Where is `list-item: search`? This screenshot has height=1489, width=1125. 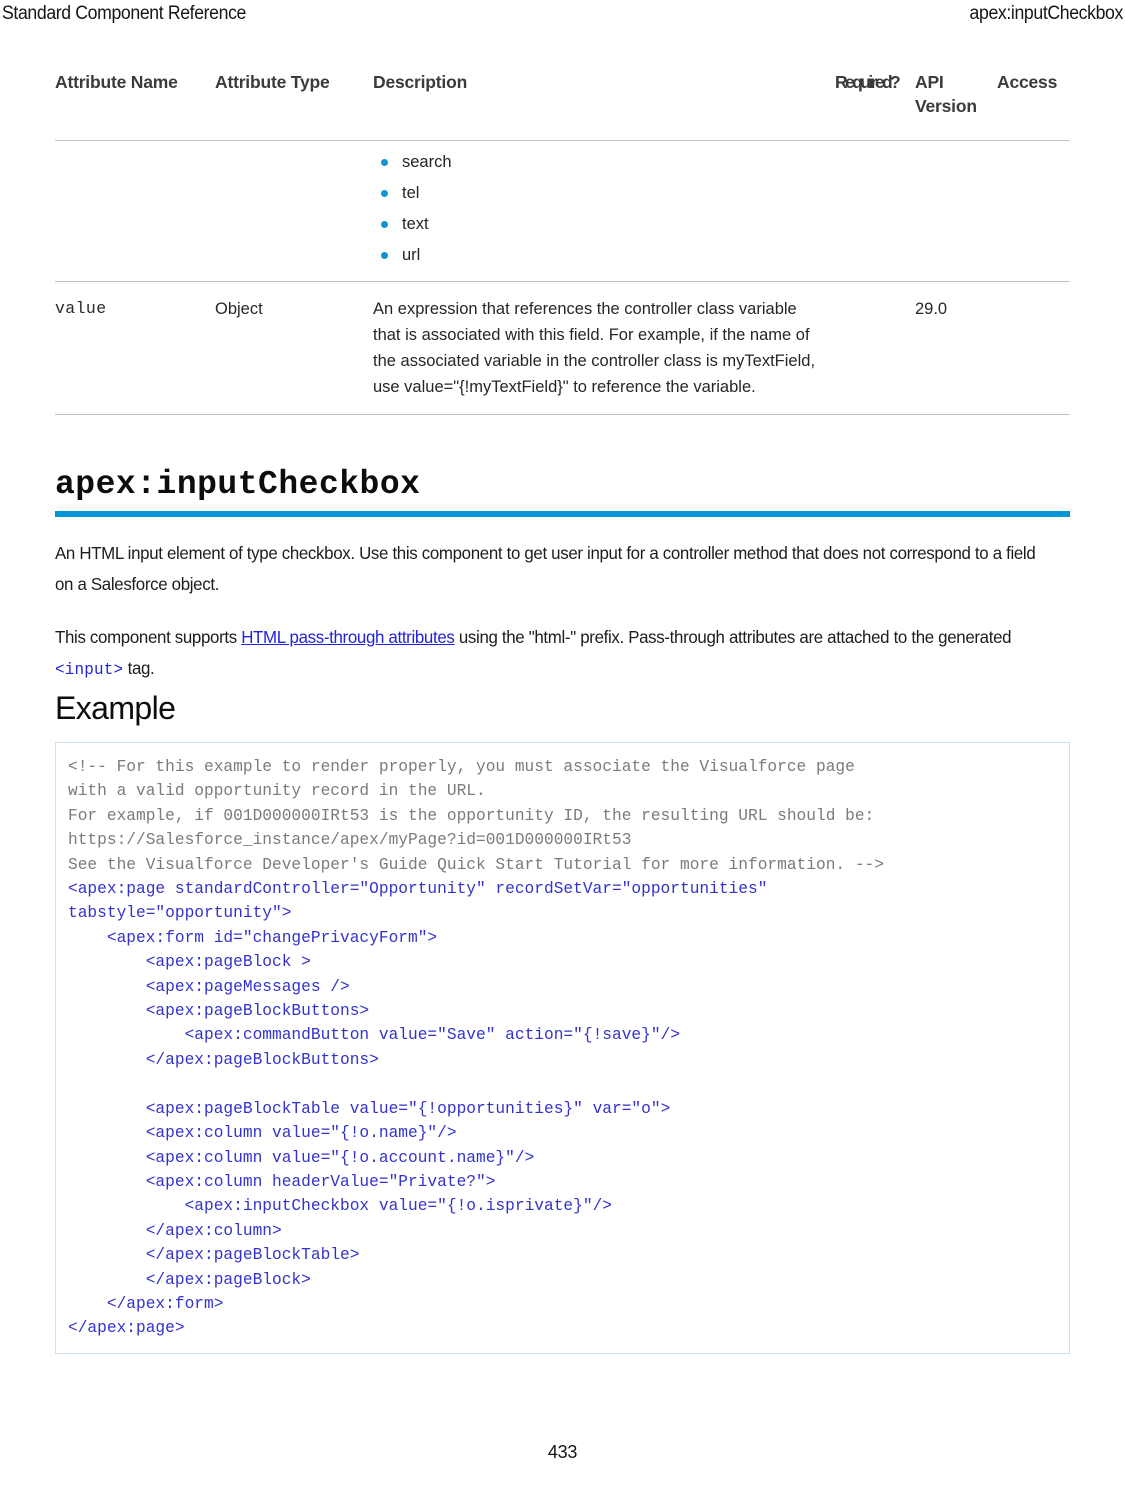
list-item: search is located at coordinates (601, 162).